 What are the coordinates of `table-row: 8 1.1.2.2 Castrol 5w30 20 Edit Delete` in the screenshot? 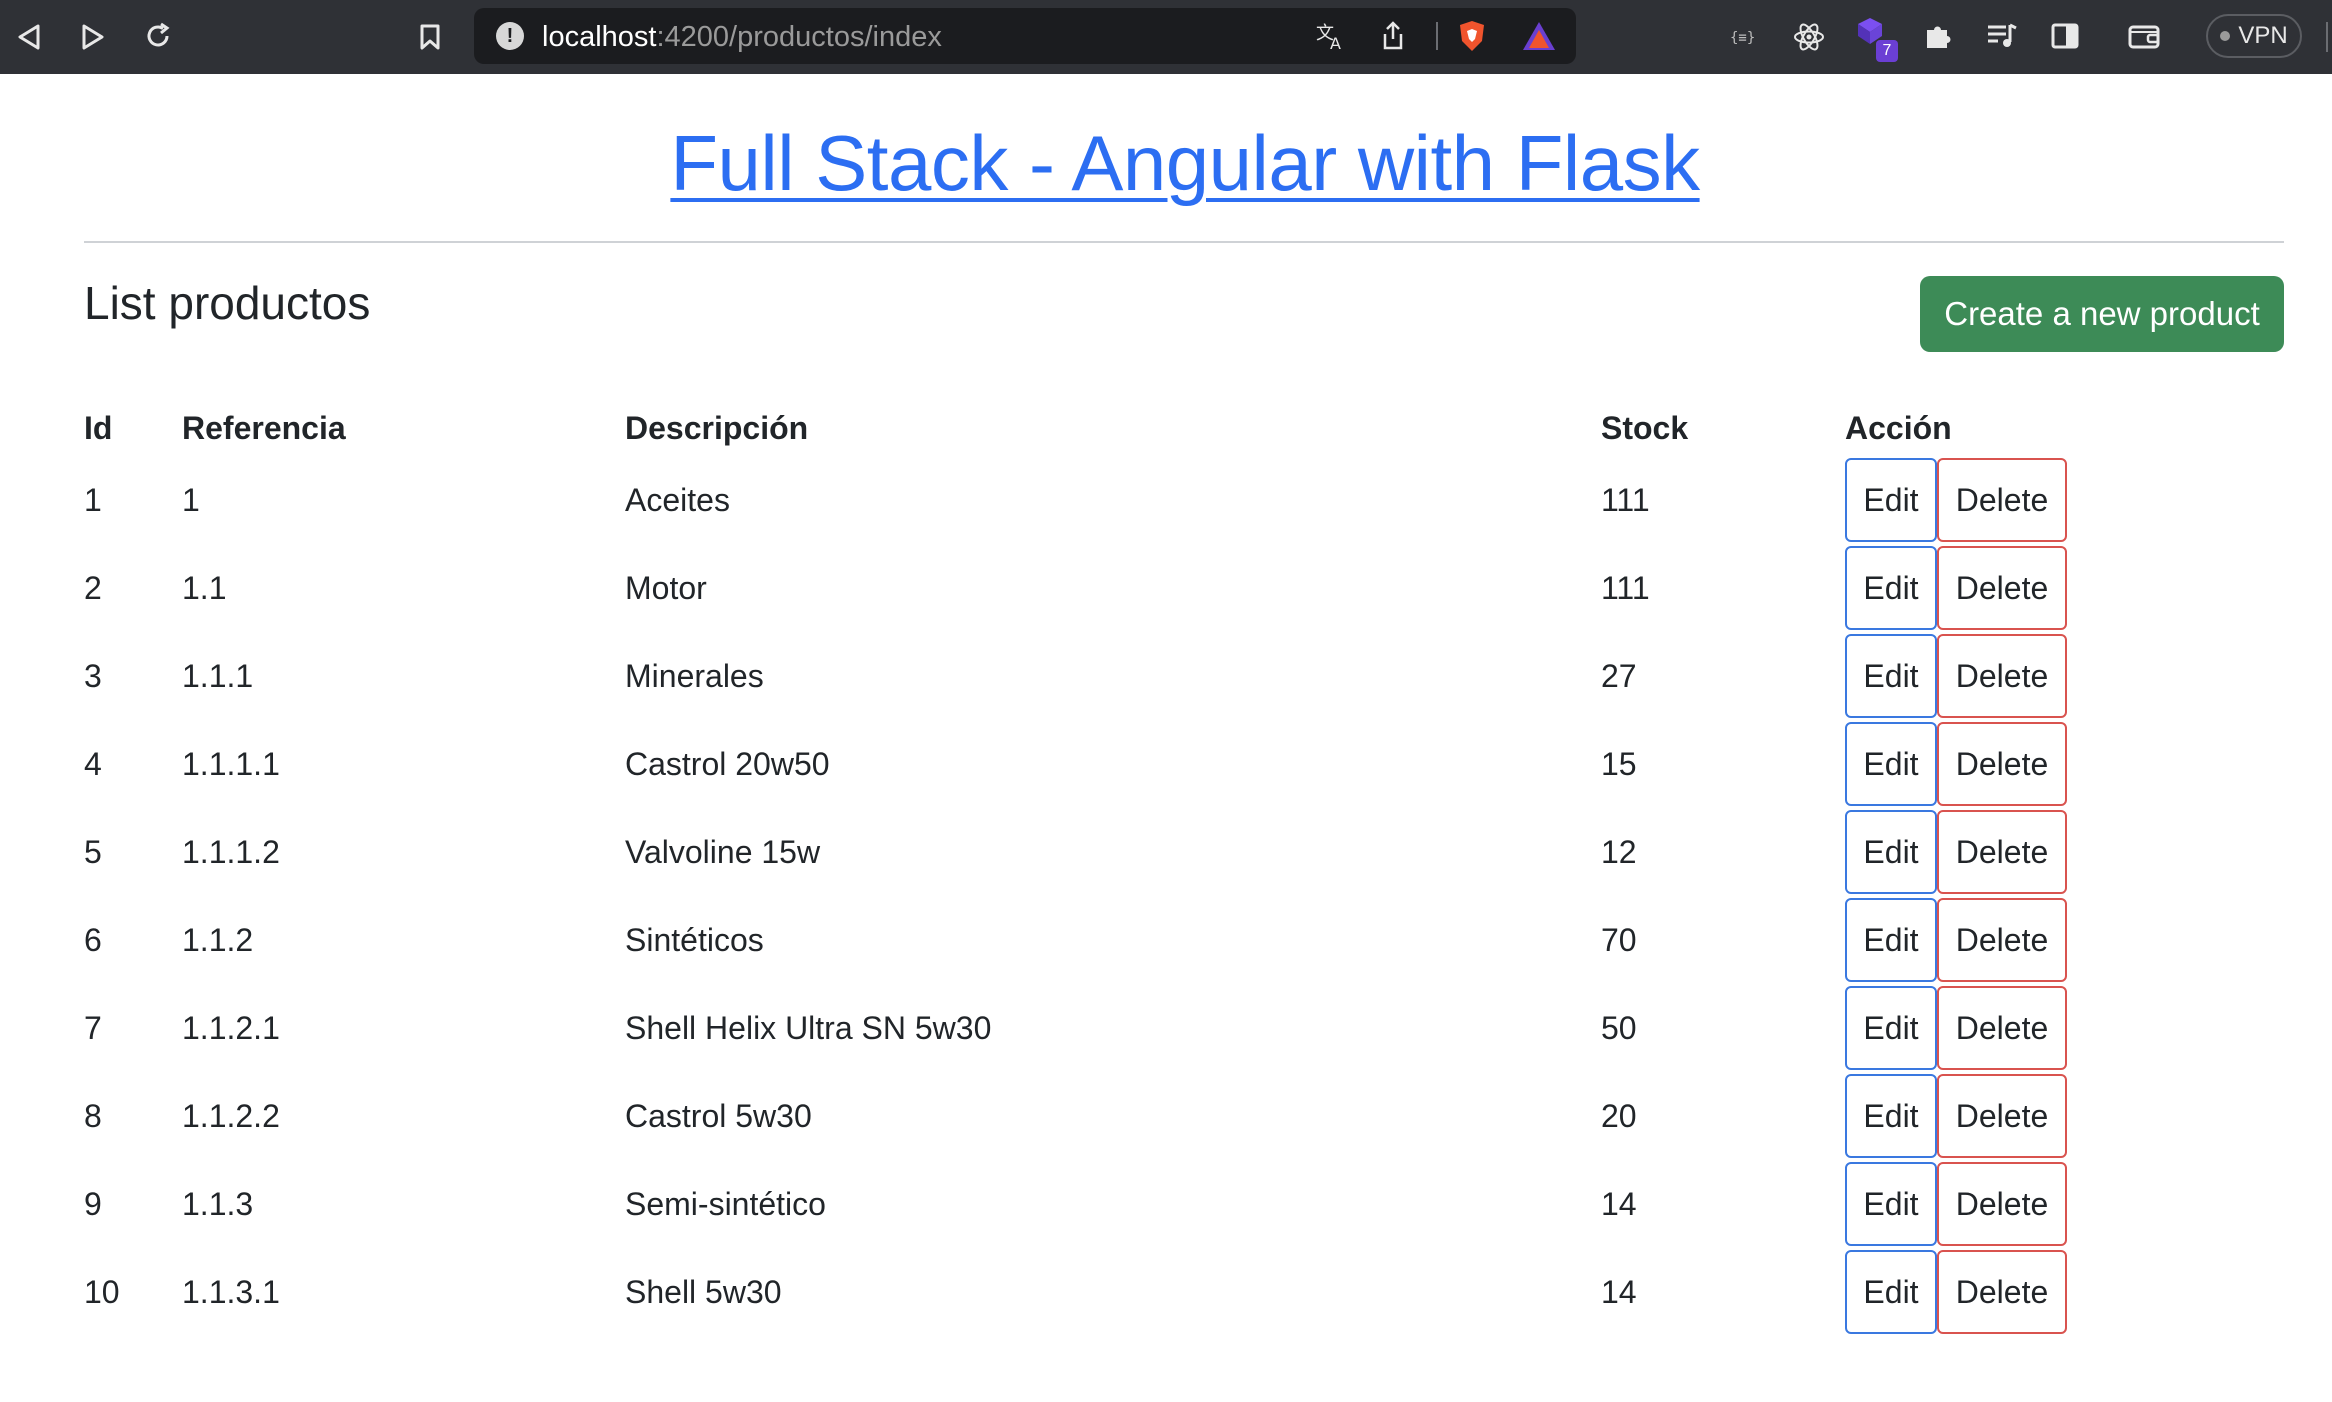 It's located at (1114, 1116).